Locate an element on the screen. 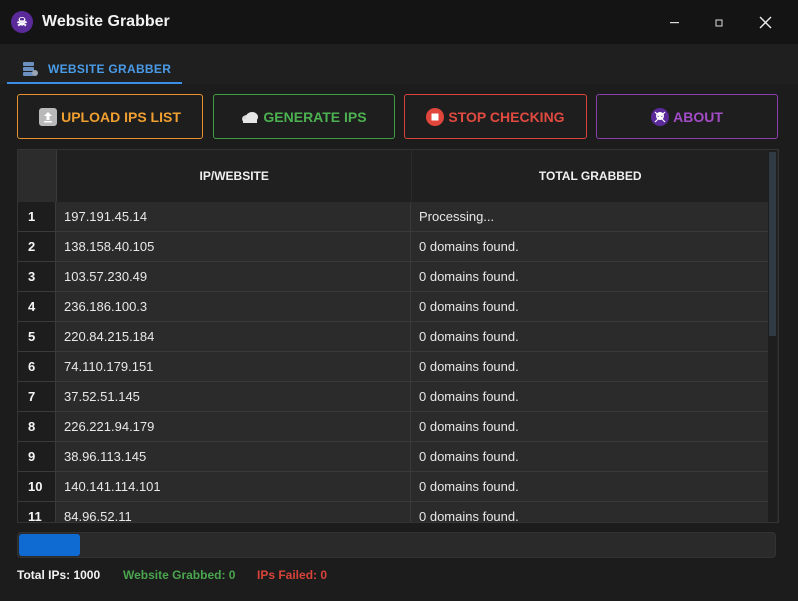 The image size is (798, 601). table-row: 8 226.221.94.179 0 domains found. is located at coordinates (393, 427).